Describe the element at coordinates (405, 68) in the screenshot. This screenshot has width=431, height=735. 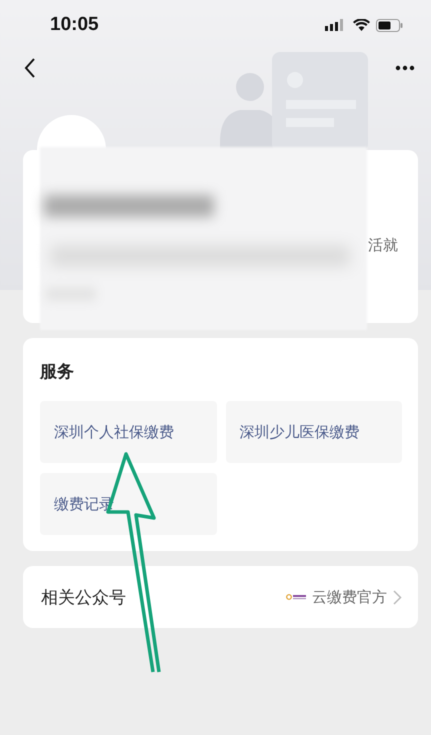
I see `more-icon` at that location.